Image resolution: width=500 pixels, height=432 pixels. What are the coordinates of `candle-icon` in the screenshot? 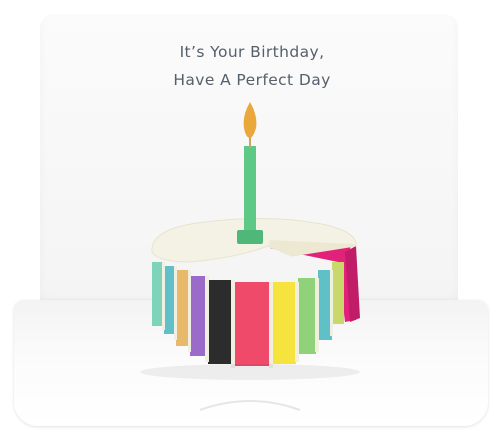 It's located at (250, 192).